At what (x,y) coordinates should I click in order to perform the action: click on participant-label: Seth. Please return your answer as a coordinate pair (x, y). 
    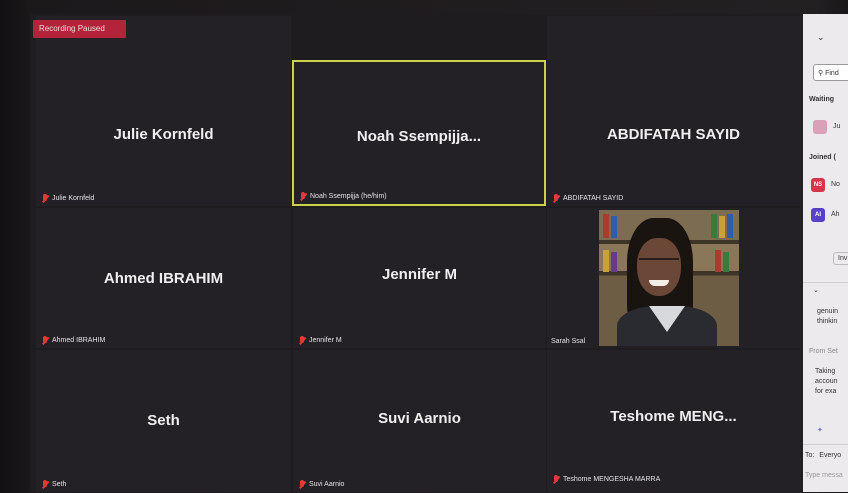
    Looking at the image, I should click on (54, 484).